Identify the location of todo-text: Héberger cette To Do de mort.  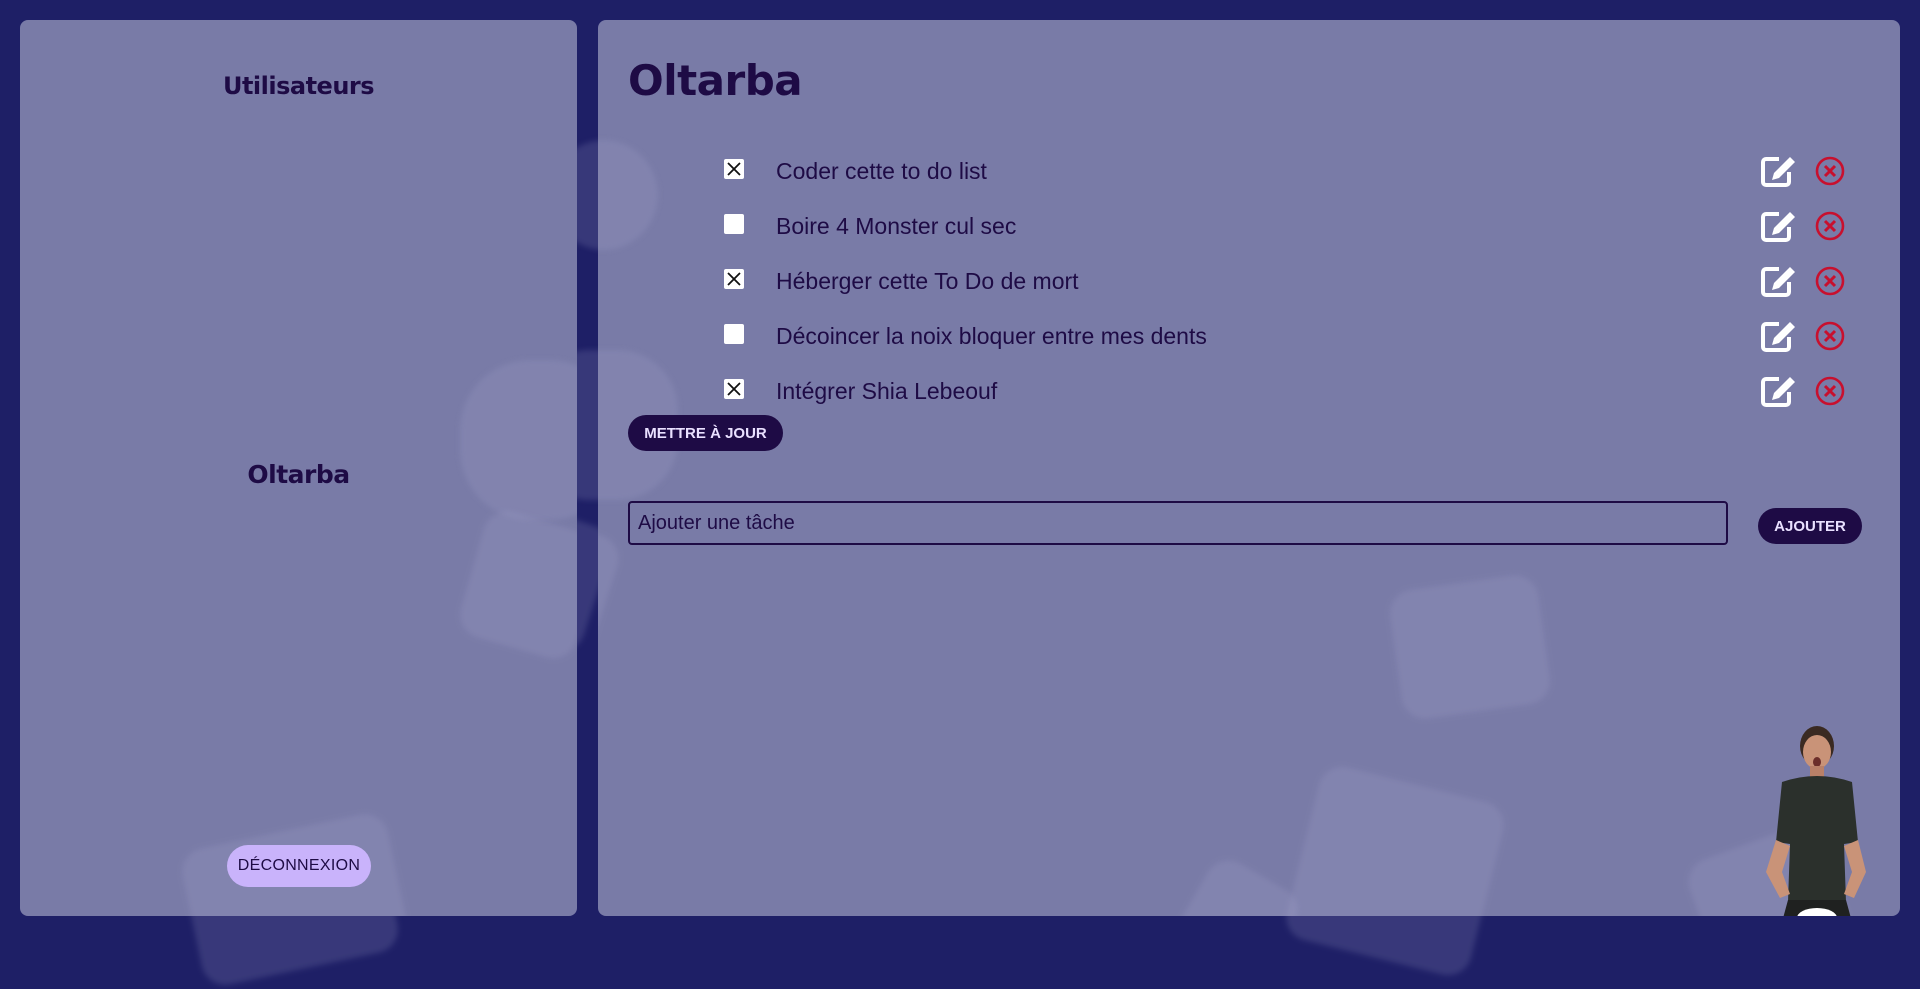
(927, 281).